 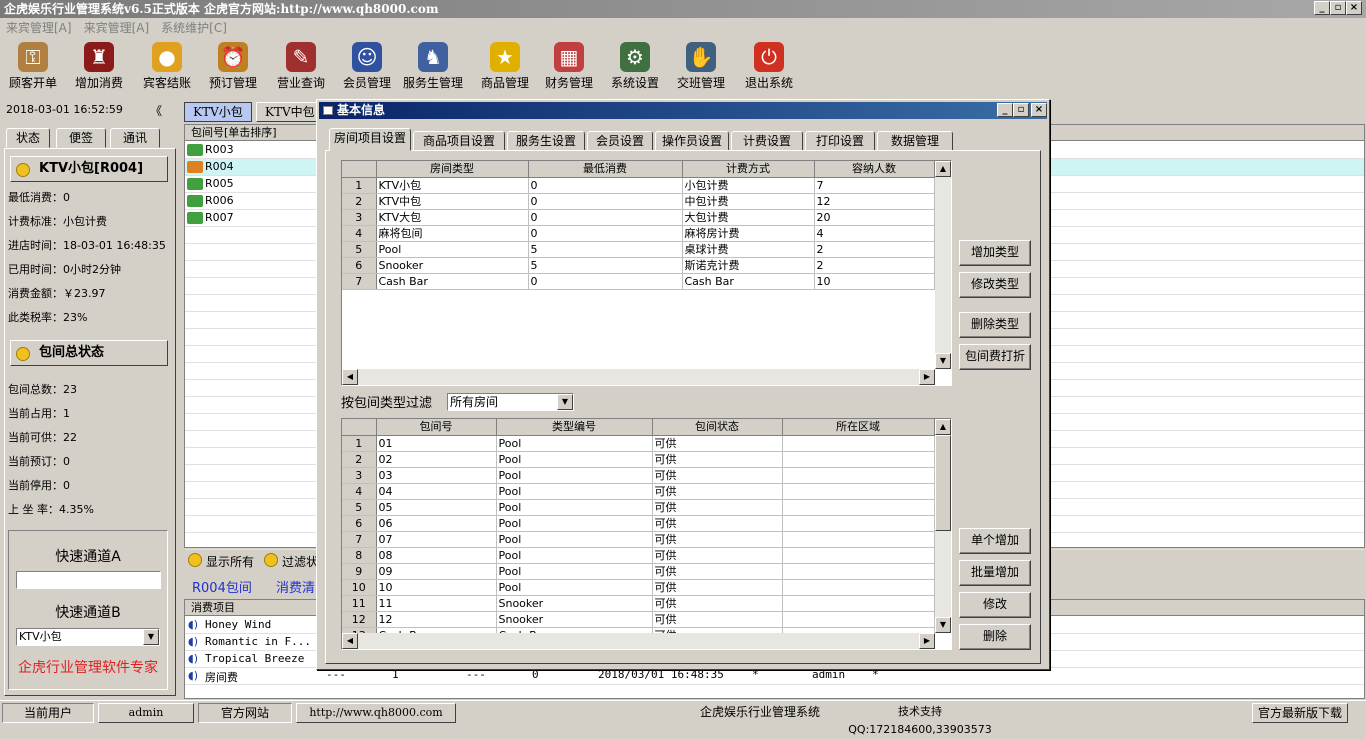 I want to click on edit-room-button: 修改, so click(x=995, y=605).